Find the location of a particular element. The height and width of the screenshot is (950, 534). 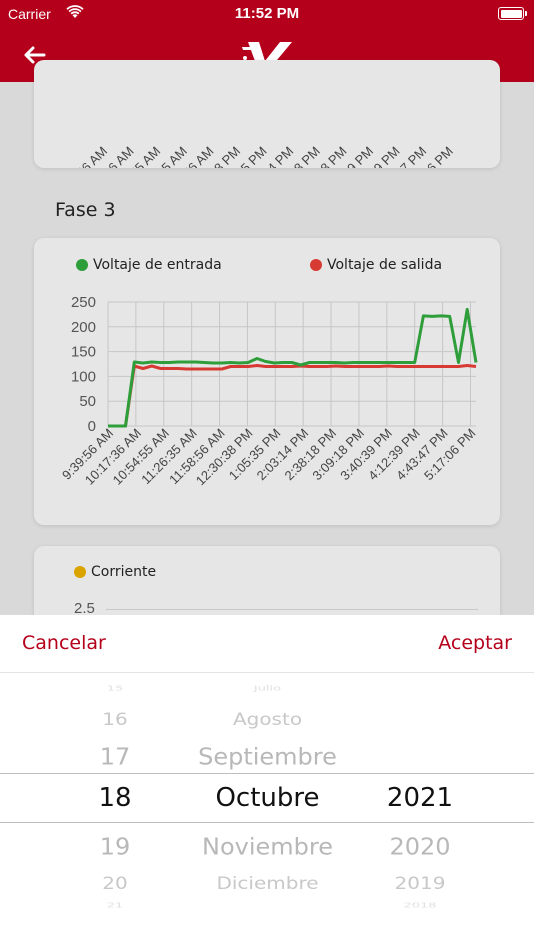

day-option: 17 is located at coordinates (115, 757).